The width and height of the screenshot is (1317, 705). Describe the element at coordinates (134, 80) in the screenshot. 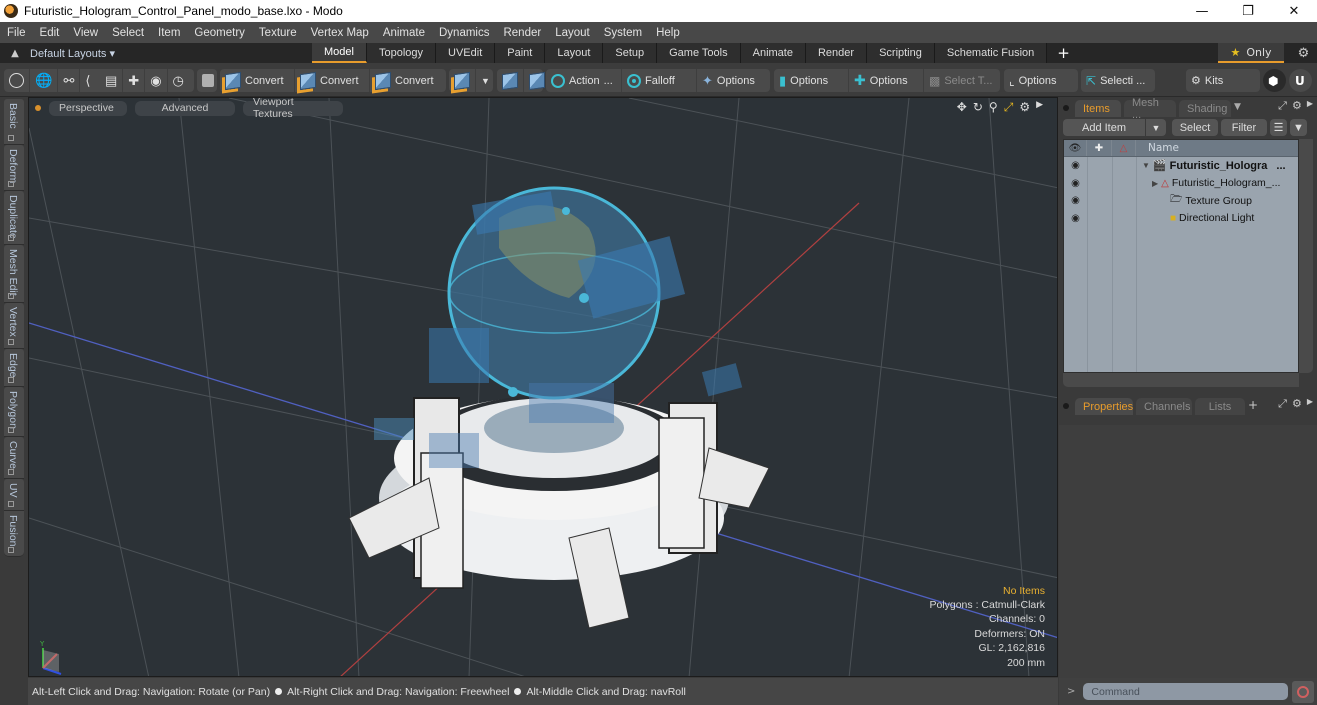

I see `uv-mode-button: ✚` at that location.